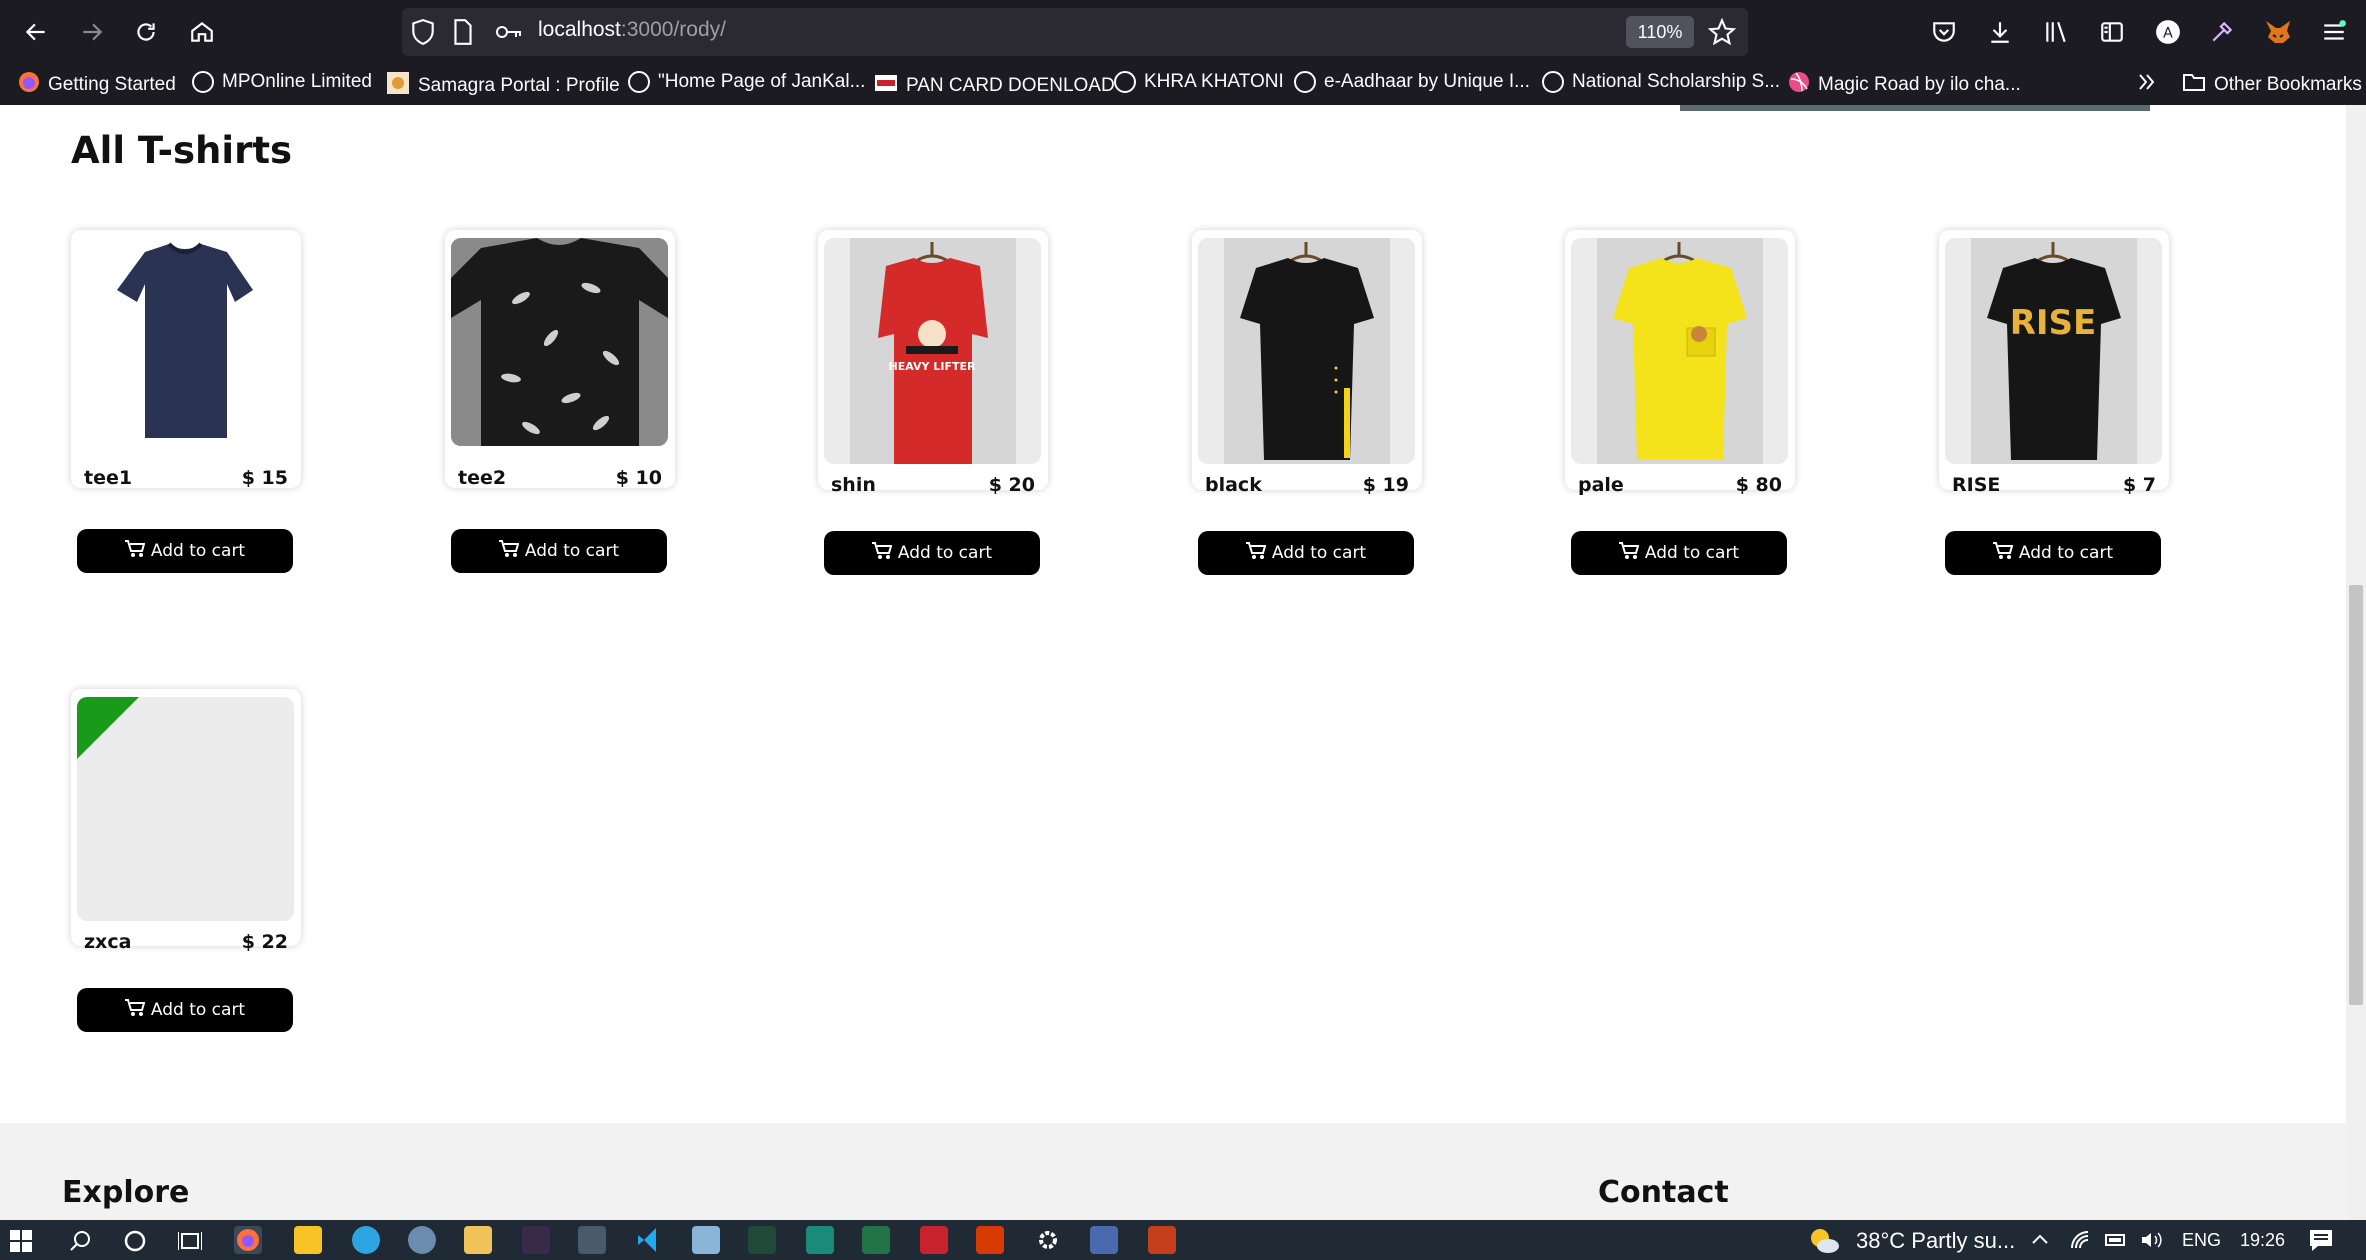 The image size is (2366, 1260). I want to click on key-icon, so click(509, 34).